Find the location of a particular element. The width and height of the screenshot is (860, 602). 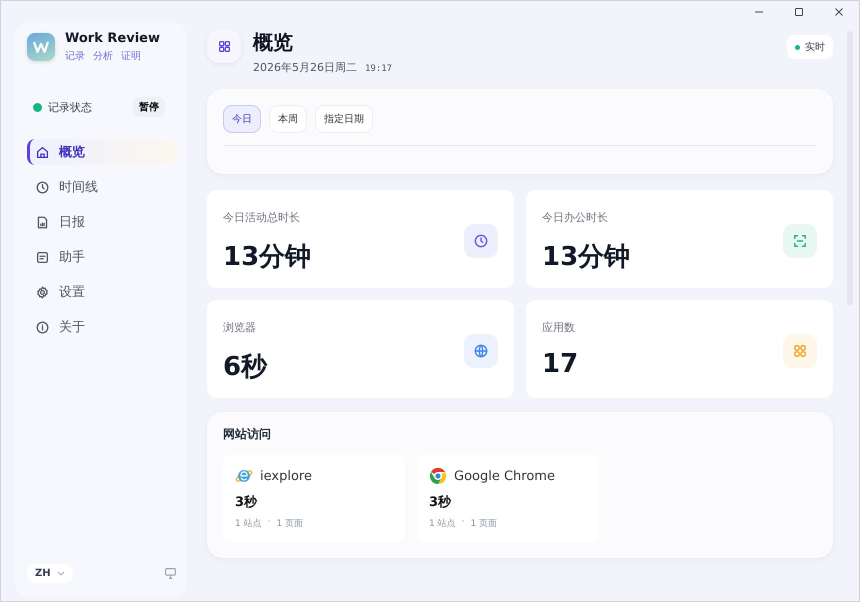

range-tab: 本周 is located at coordinates (288, 119).